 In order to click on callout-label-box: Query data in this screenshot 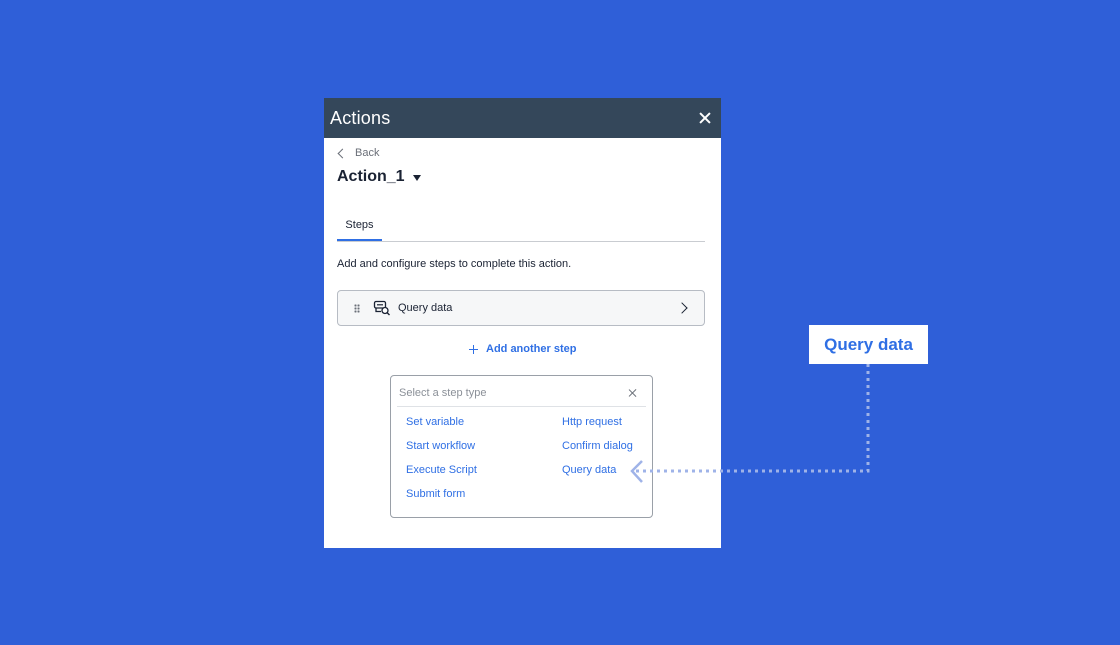, I will do `click(868, 344)`.